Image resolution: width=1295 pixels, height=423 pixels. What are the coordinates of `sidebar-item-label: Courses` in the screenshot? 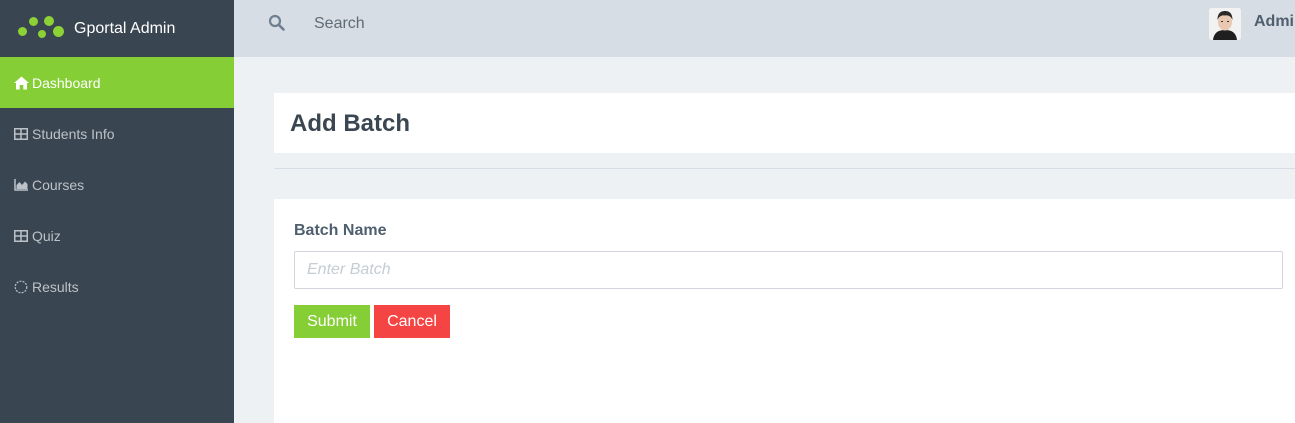 It's located at (58, 184).